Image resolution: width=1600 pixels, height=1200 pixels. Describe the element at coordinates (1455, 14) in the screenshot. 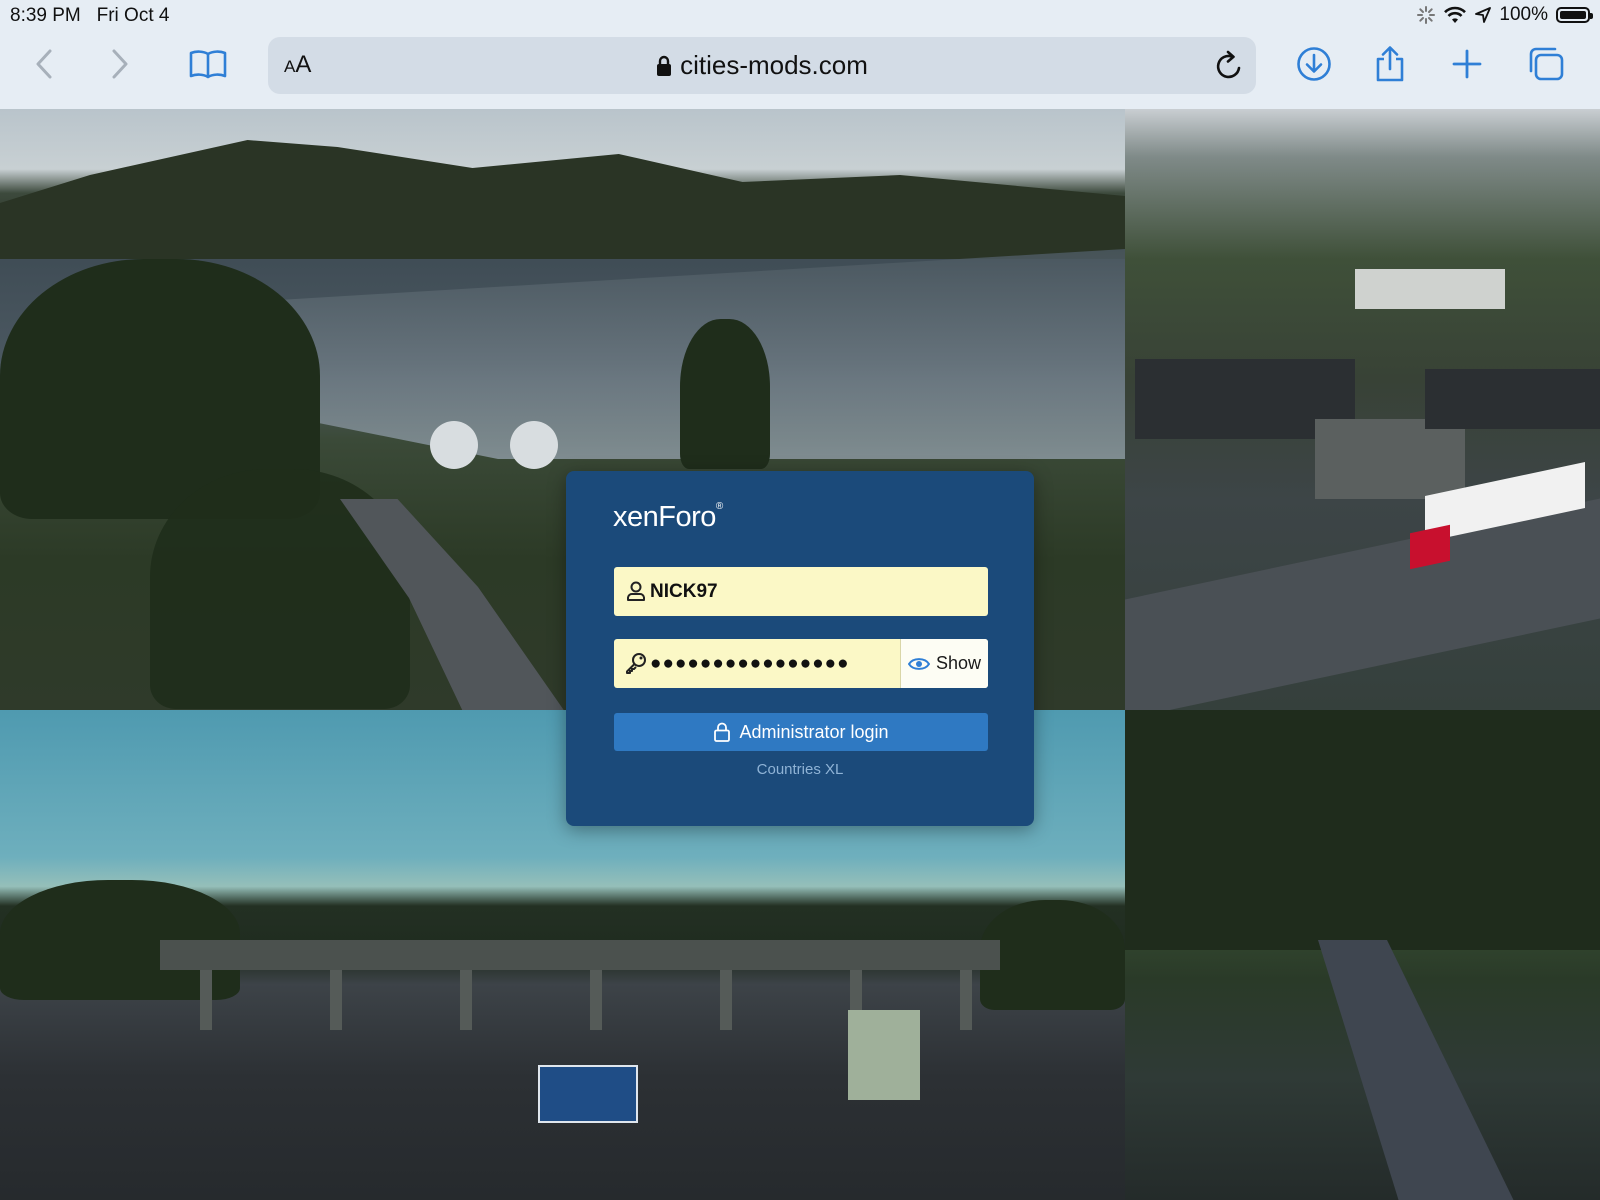

I see `wifi-icon` at that location.